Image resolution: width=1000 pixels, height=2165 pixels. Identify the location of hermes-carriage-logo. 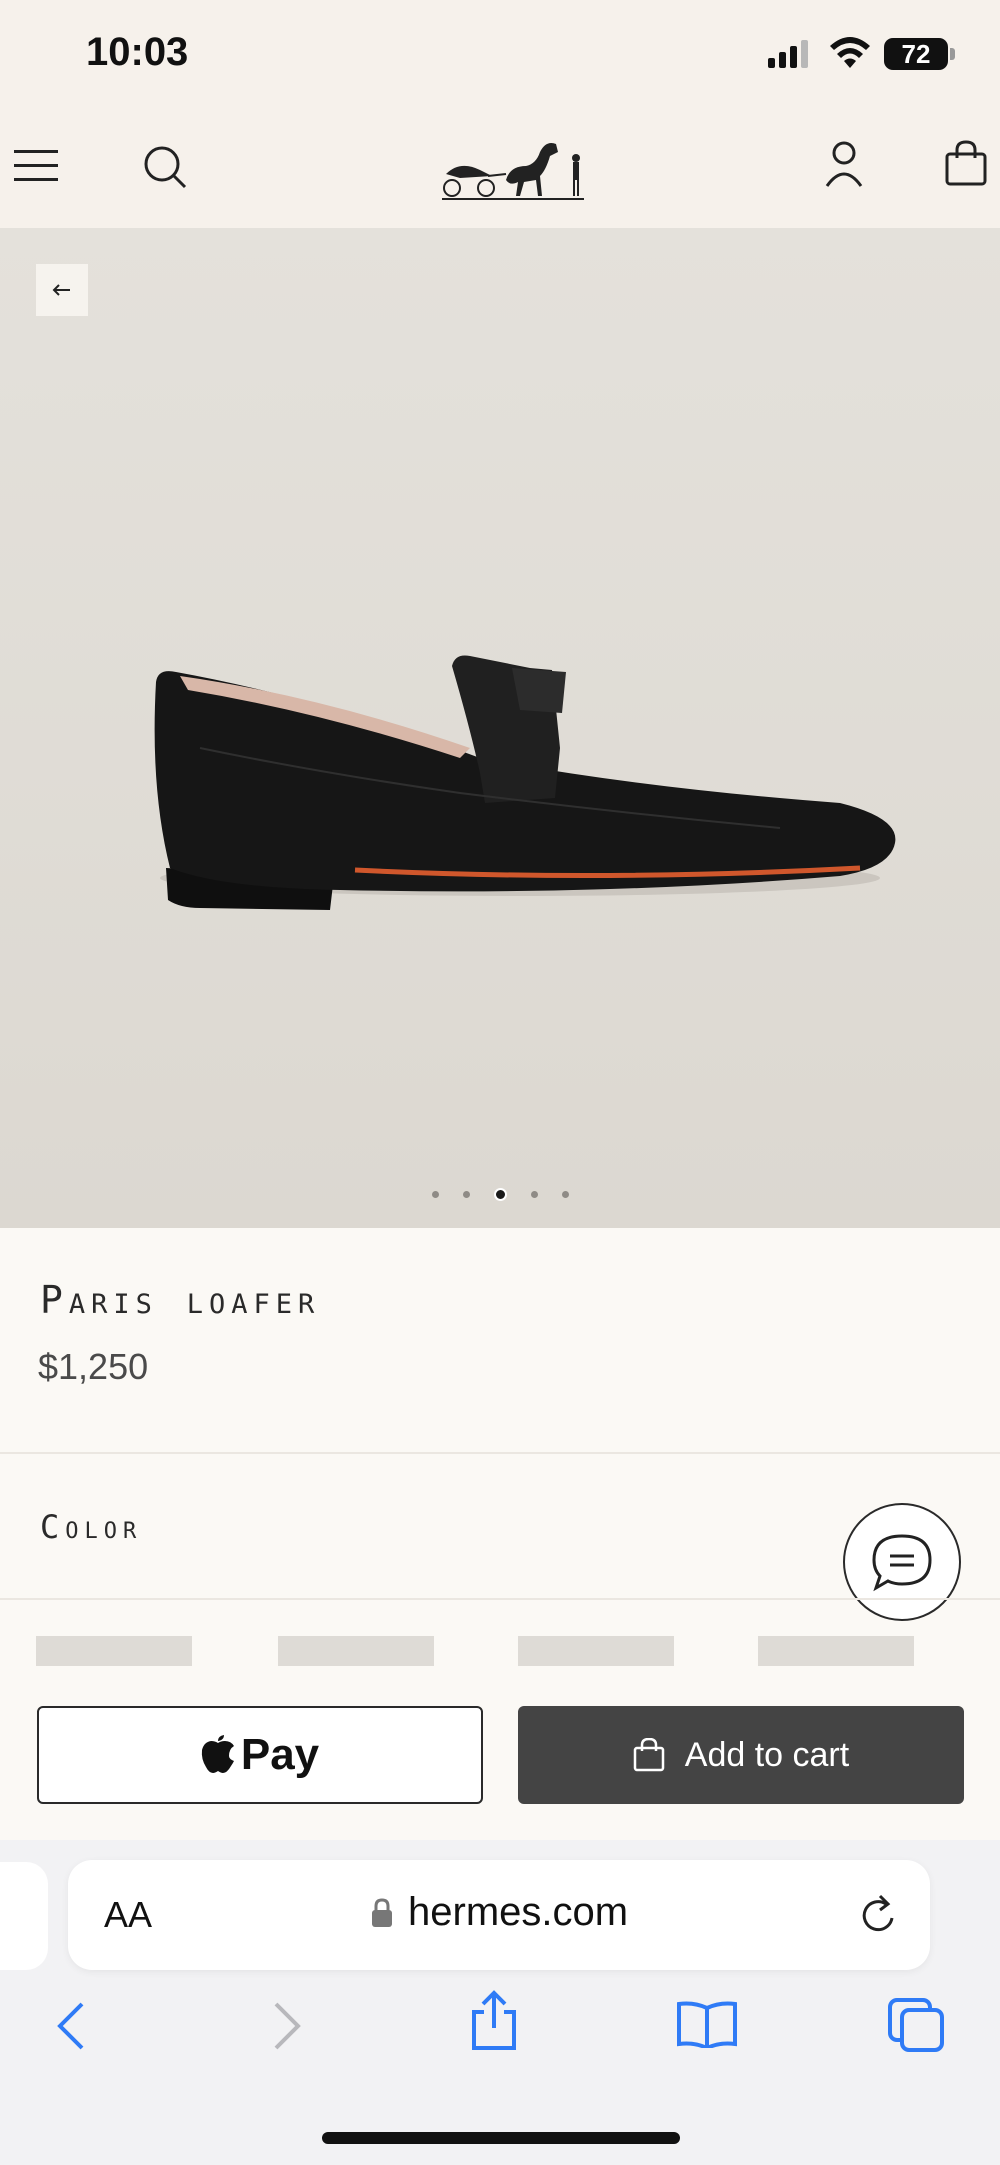
(513, 168).